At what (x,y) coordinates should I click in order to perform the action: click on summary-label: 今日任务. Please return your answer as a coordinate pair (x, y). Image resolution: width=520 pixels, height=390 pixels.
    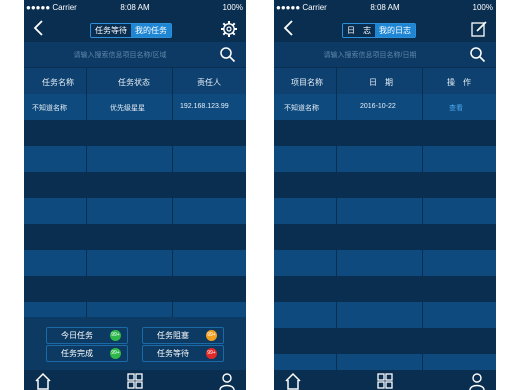
    Looking at the image, I should click on (77, 335).